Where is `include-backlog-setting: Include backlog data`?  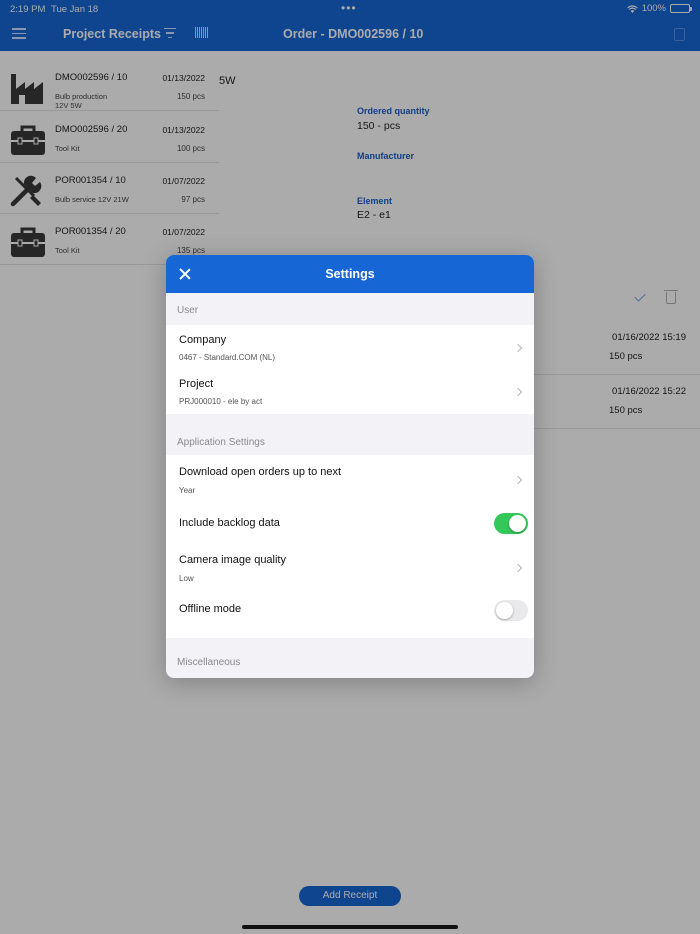 include-backlog-setting: Include backlog data is located at coordinates (350, 523).